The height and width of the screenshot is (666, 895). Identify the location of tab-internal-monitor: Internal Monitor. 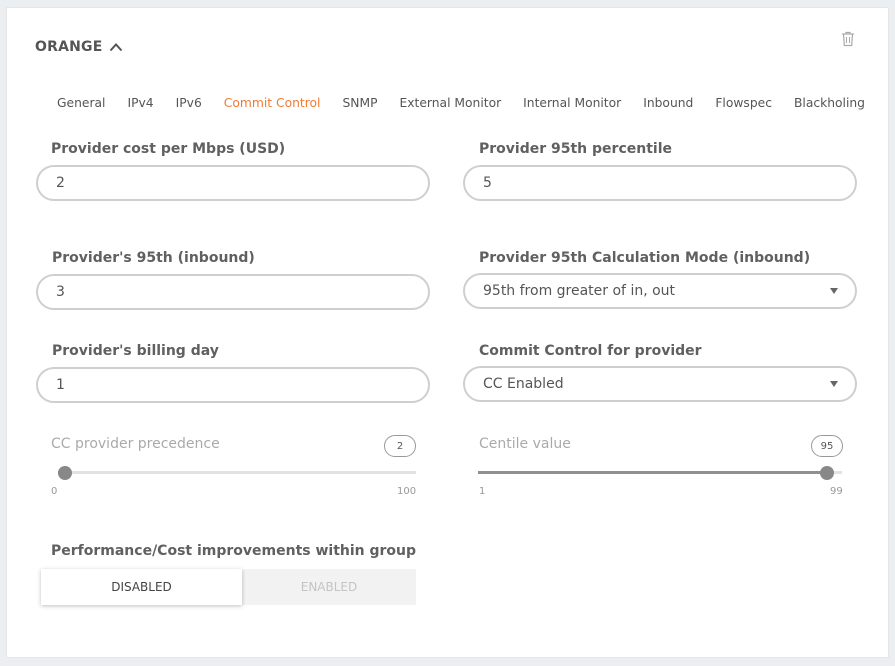
(572, 103).